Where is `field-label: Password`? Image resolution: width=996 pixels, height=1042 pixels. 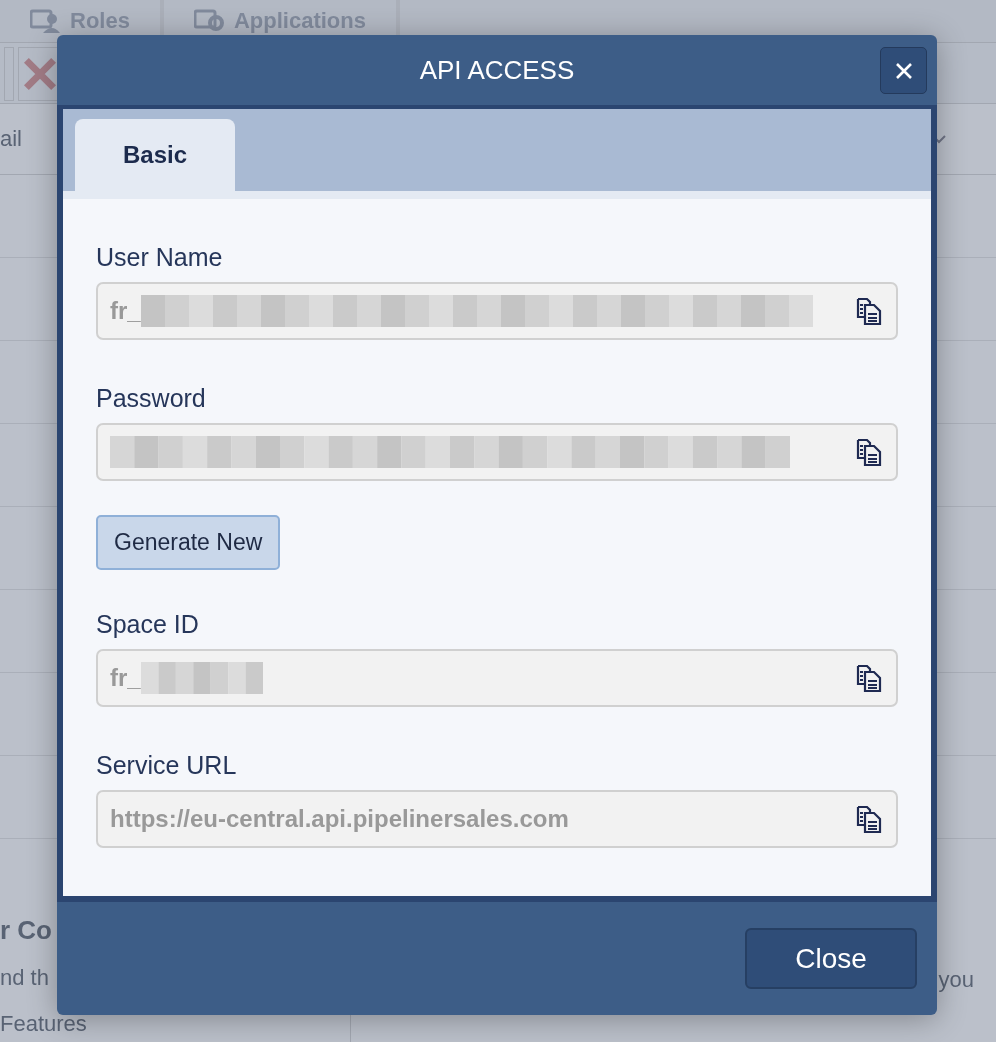 field-label: Password is located at coordinates (151, 398).